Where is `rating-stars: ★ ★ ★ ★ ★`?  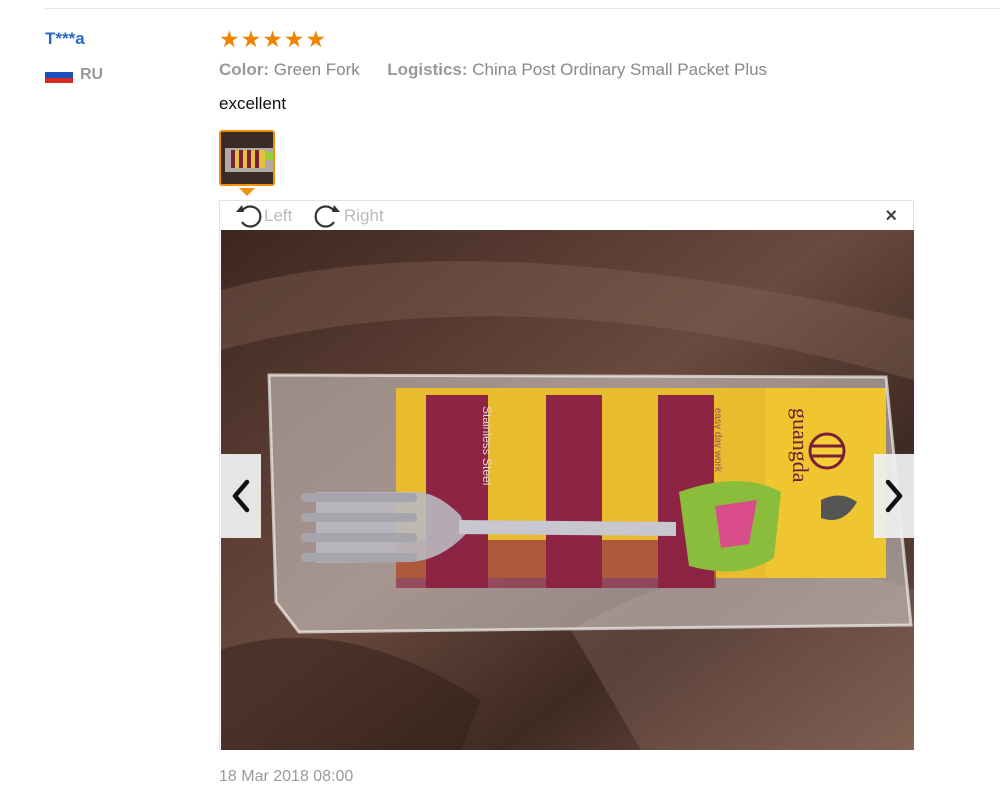 rating-stars: ★ ★ ★ ★ ★ is located at coordinates (272, 39).